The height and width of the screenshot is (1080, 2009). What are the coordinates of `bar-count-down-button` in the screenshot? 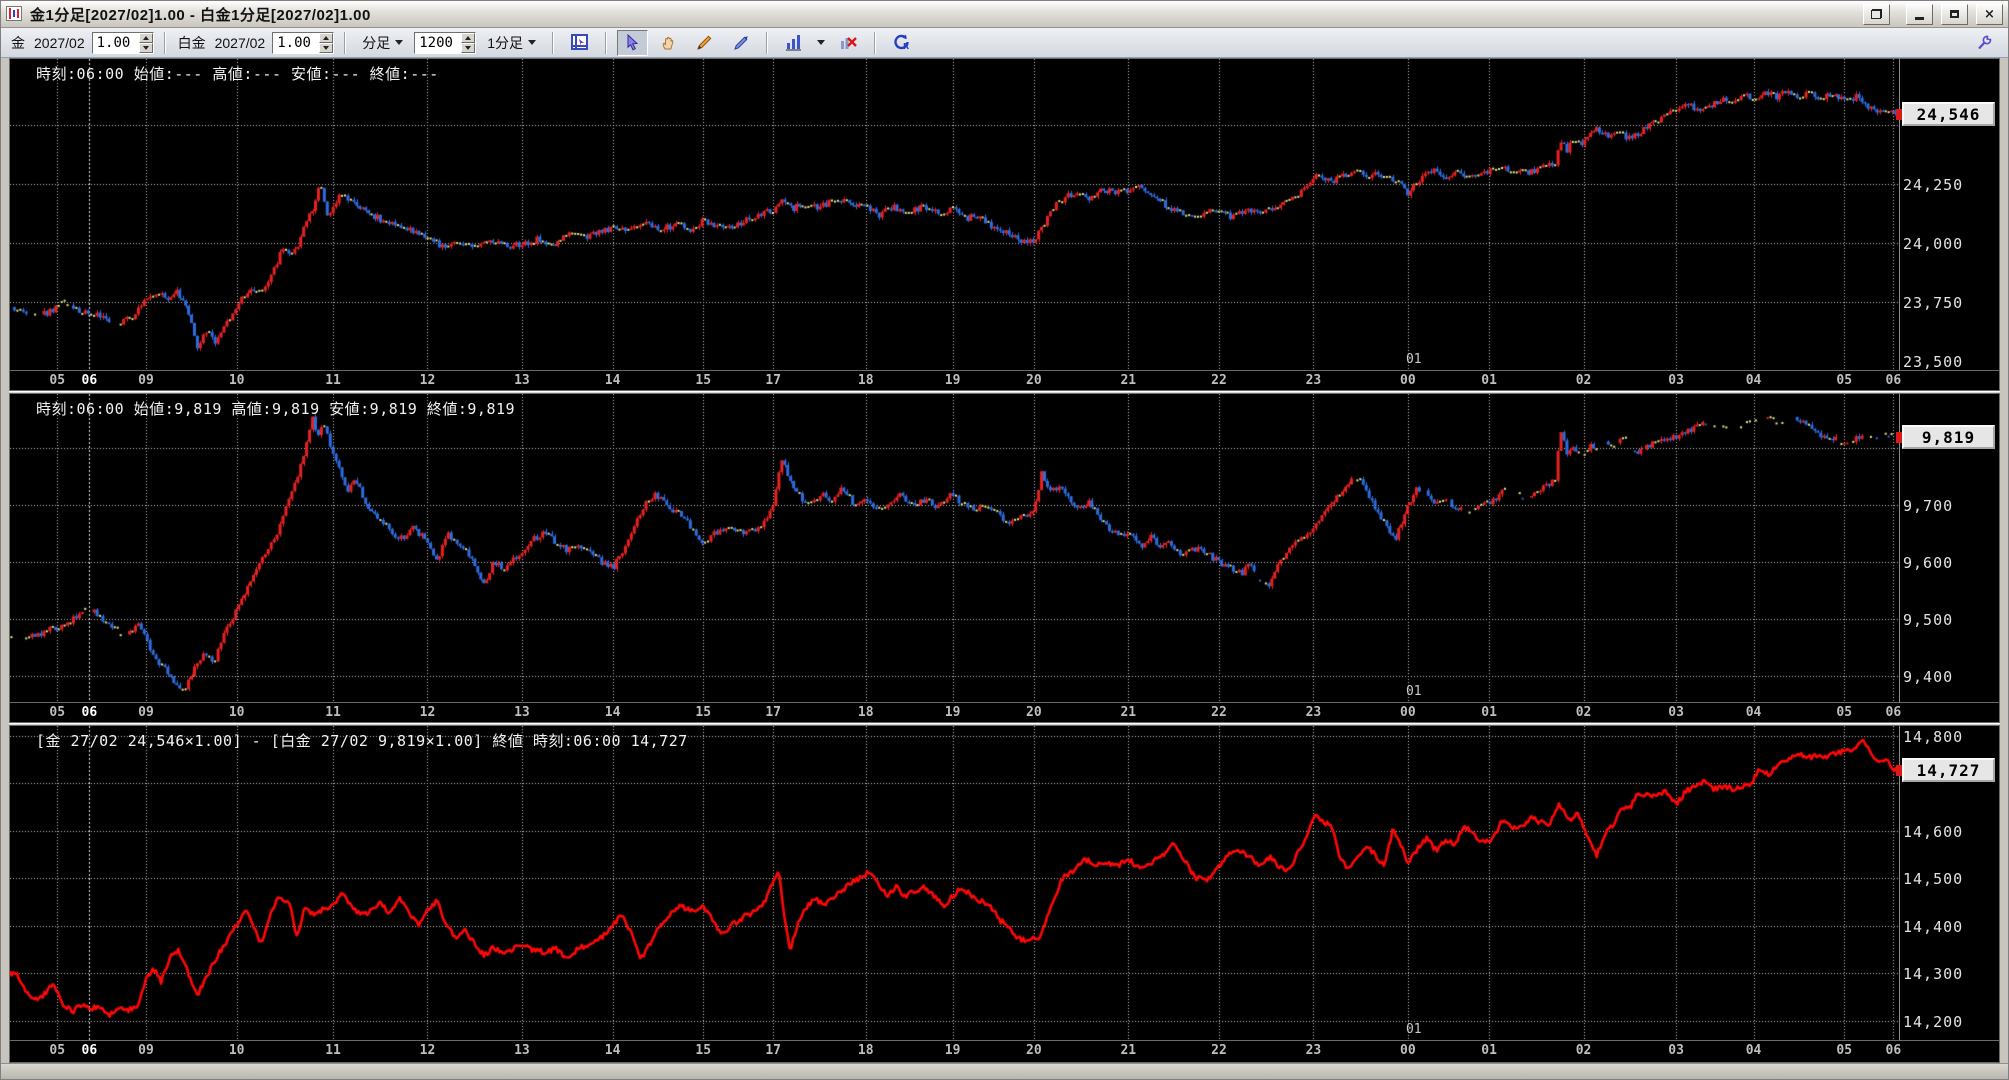 It's located at (468, 47).